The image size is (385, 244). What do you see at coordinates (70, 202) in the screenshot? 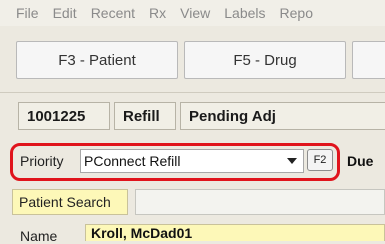
I see `patient-search-button: Patient Search` at bounding box center [70, 202].